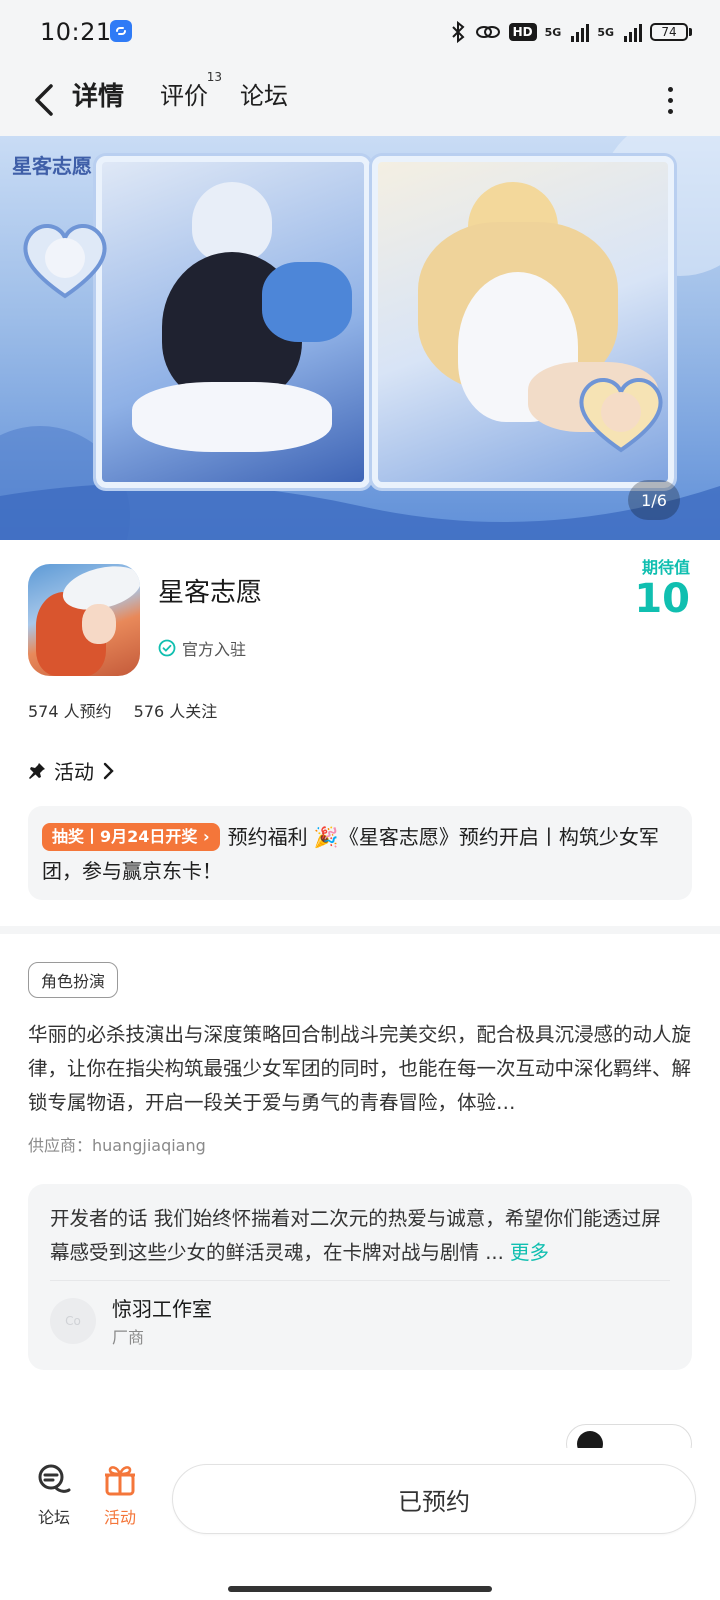 This screenshot has height=1600, width=720. Describe the element at coordinates (128, 1337) in the screenshot. I see `developer-role: 厂商` at that location.